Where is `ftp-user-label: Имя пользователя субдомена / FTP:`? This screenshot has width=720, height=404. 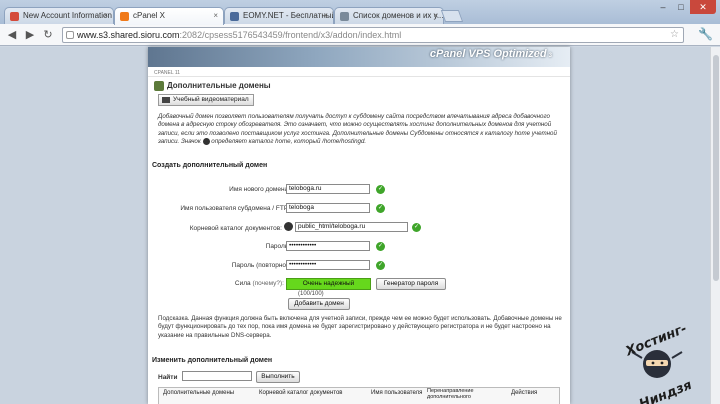
ftp-user-label: Имя пользователя субдомена / FTP: is located at coordinates (235, 208).